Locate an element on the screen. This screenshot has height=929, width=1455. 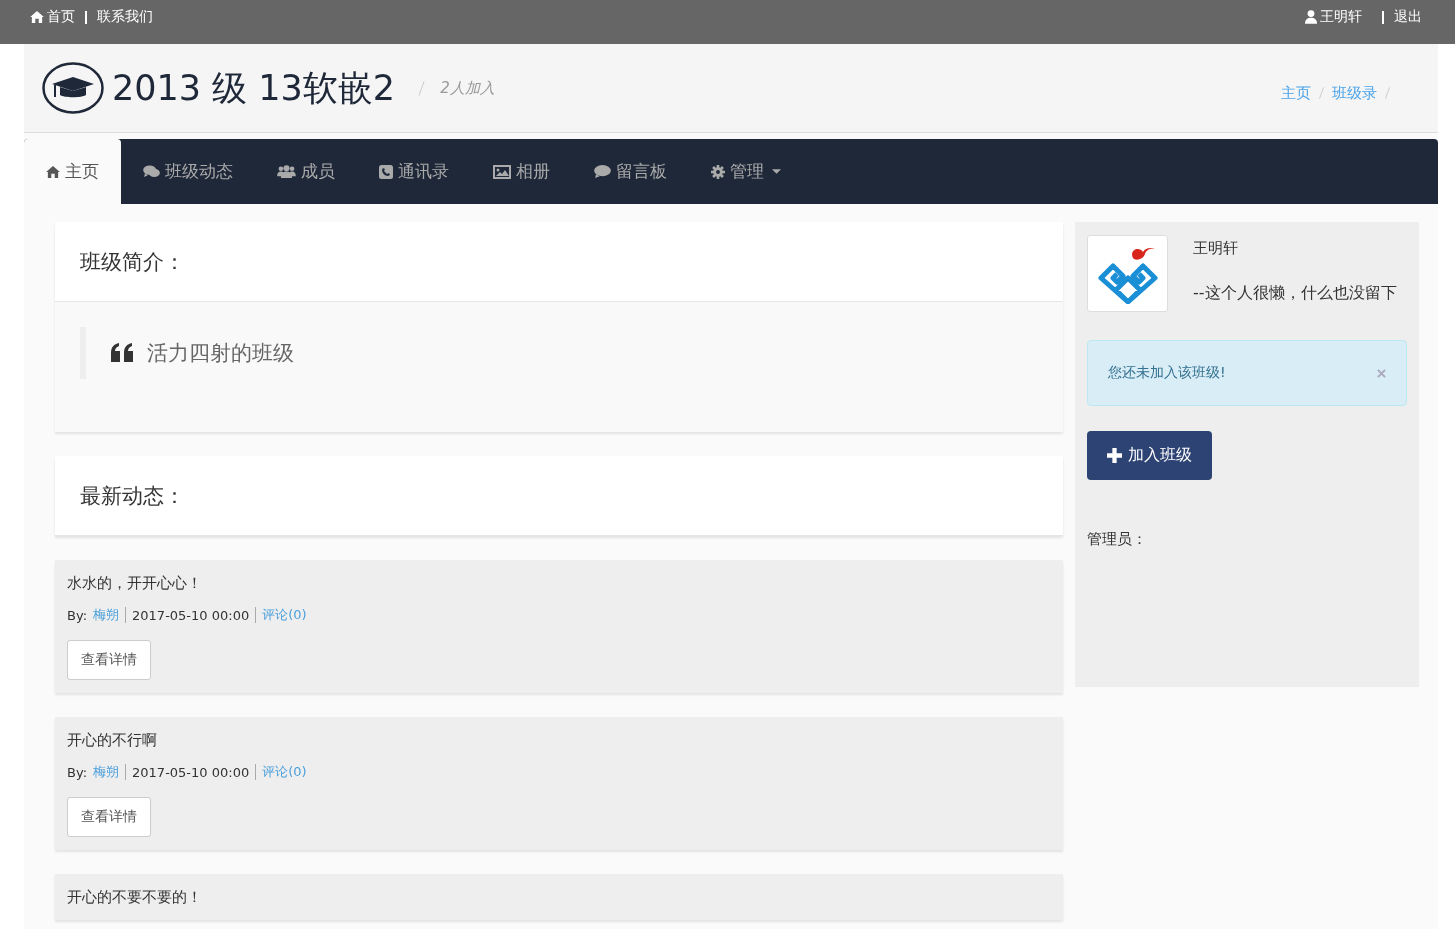
section-heading: 最新动态： is located at coordinates (132, 496).